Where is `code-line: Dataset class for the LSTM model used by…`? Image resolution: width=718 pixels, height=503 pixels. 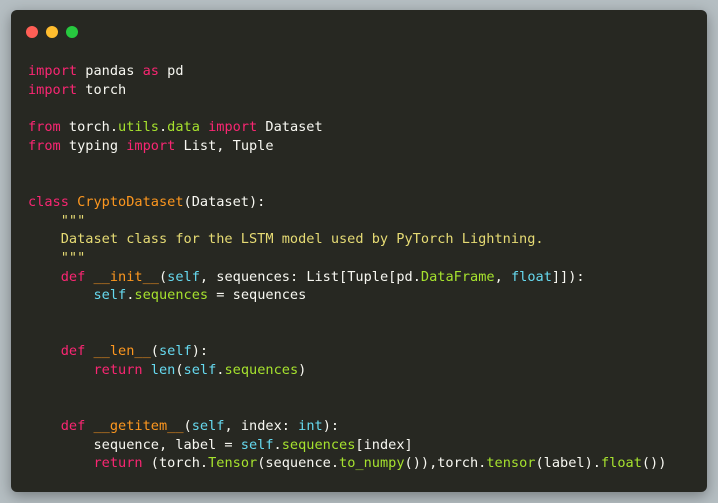
code-line: Dataset class for the LSTM model used by… is located at coordinates (286, 239).